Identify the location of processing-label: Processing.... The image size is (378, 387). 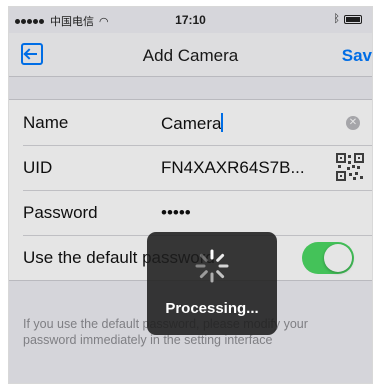
(212, 308).